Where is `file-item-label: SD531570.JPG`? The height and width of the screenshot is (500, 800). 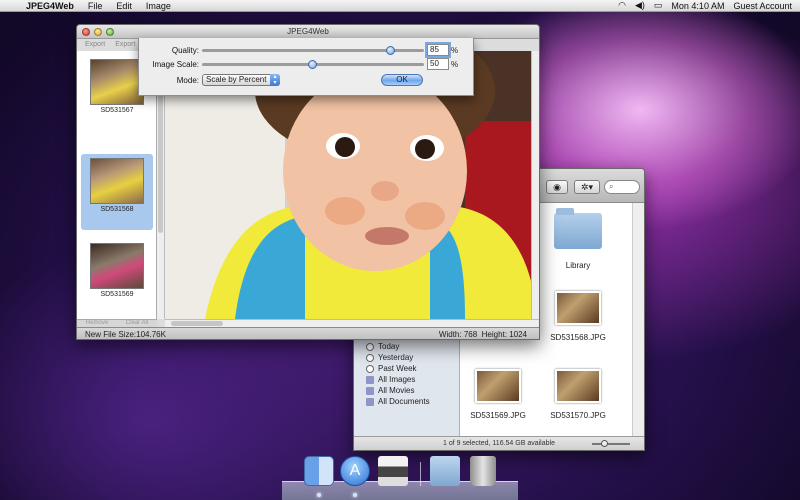 file-item-label: SD531570.JPG is located at coordinates (578, 415).